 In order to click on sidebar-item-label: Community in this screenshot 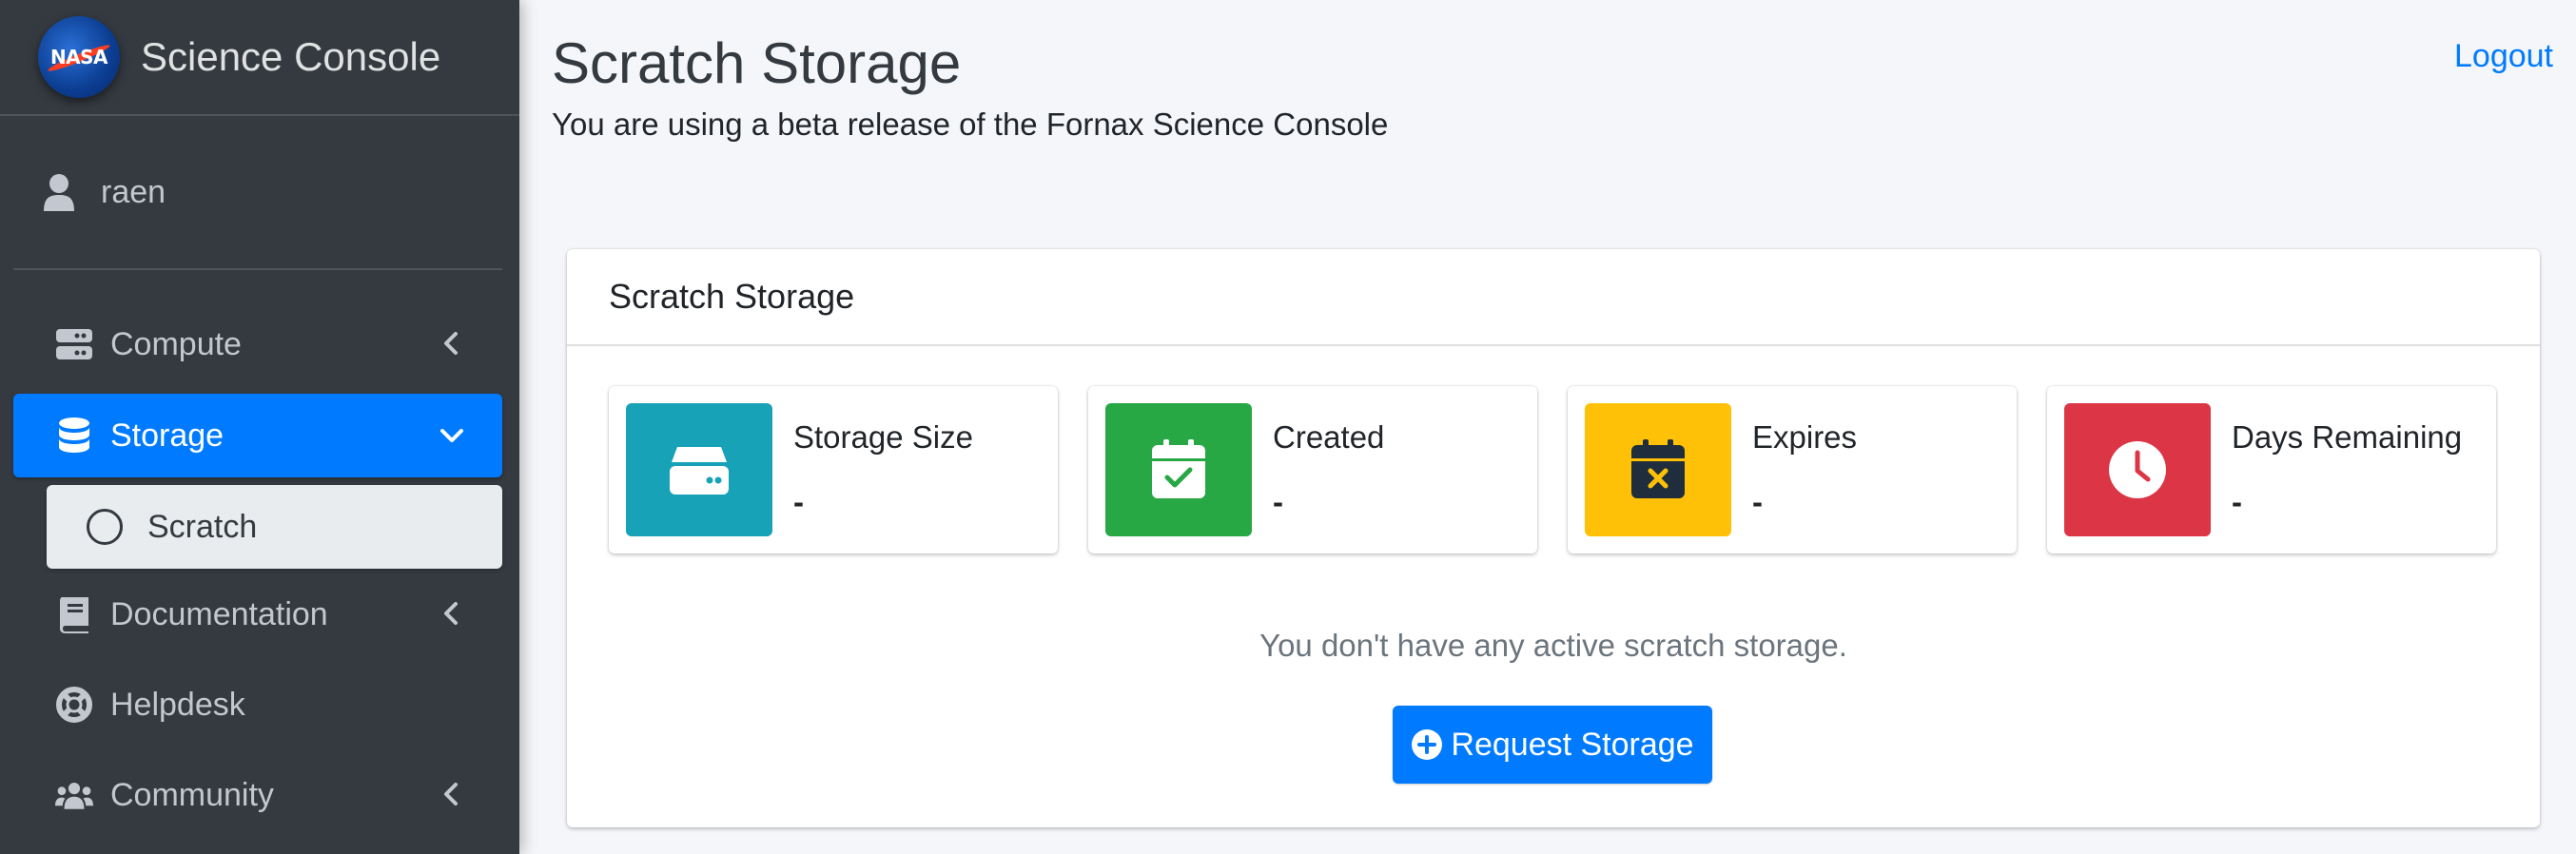, I will do `click(192, 795)`.